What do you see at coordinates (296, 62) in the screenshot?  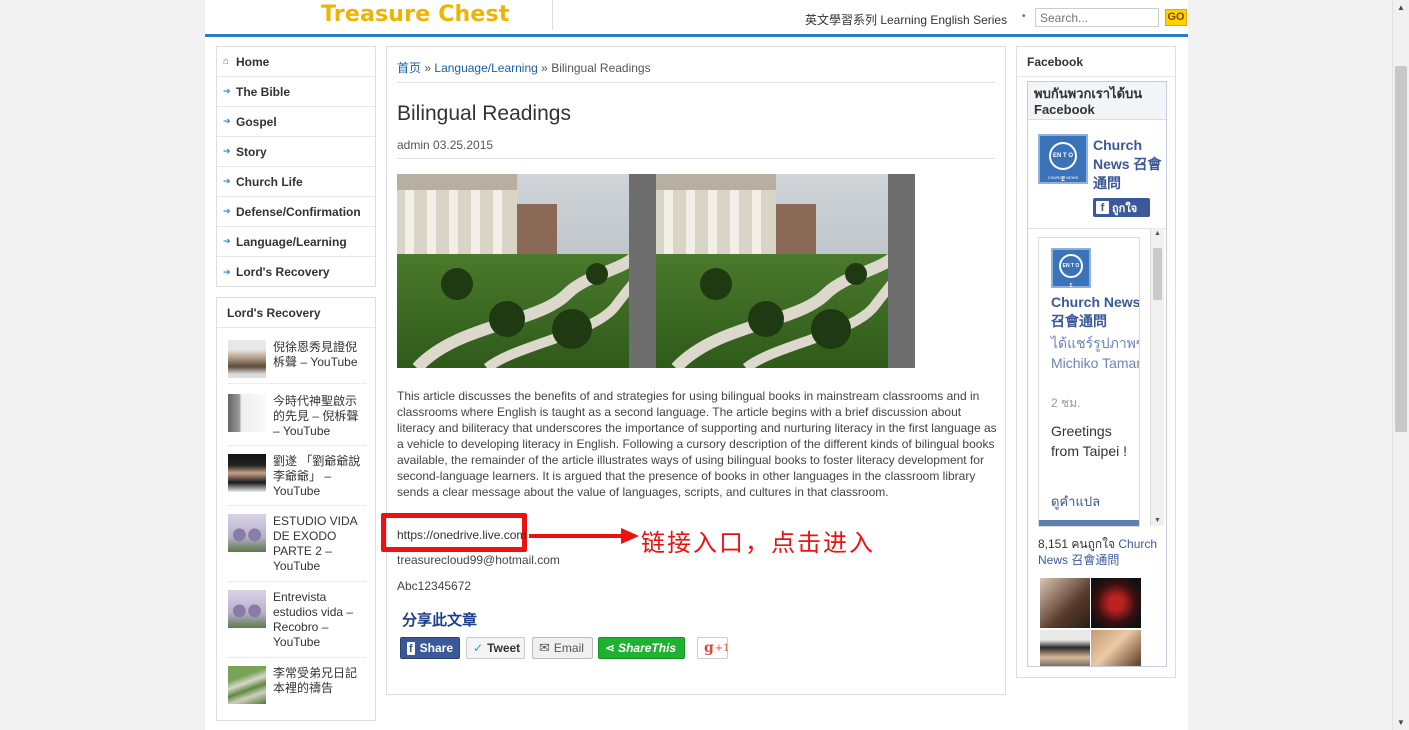 I see `nav-item-home: ⌂ Home` at bounding box center [296, 62].